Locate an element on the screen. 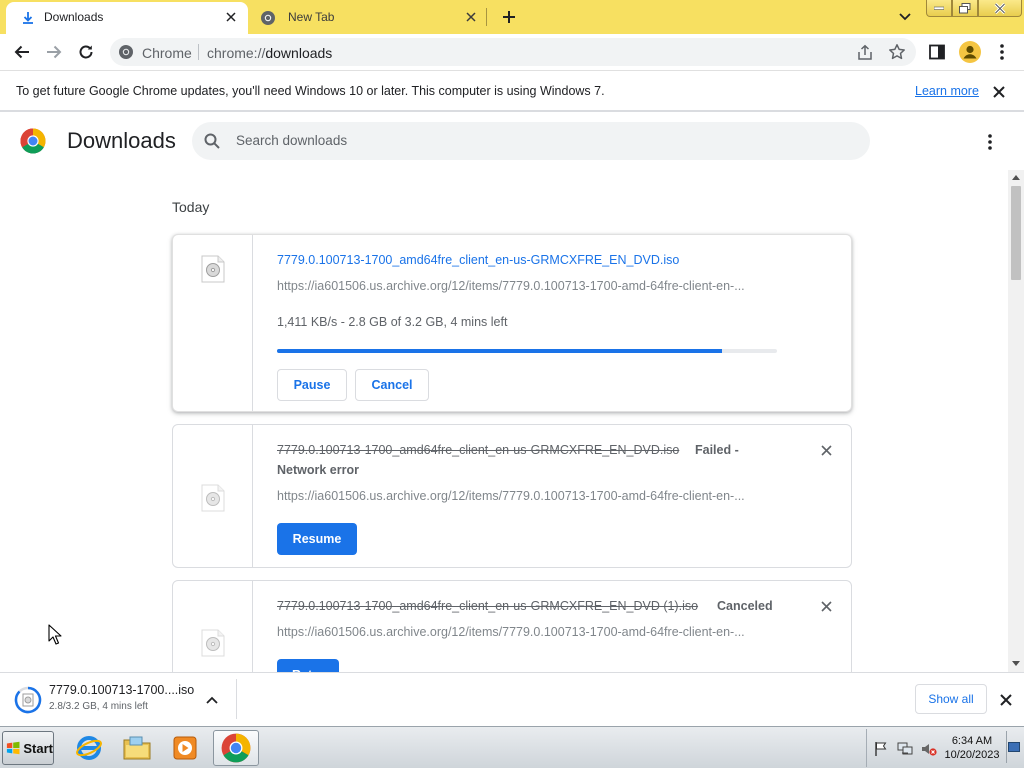  shelf-status: 2.8/3.2 GB, 4 mins left is located at coordinates (98, 706).